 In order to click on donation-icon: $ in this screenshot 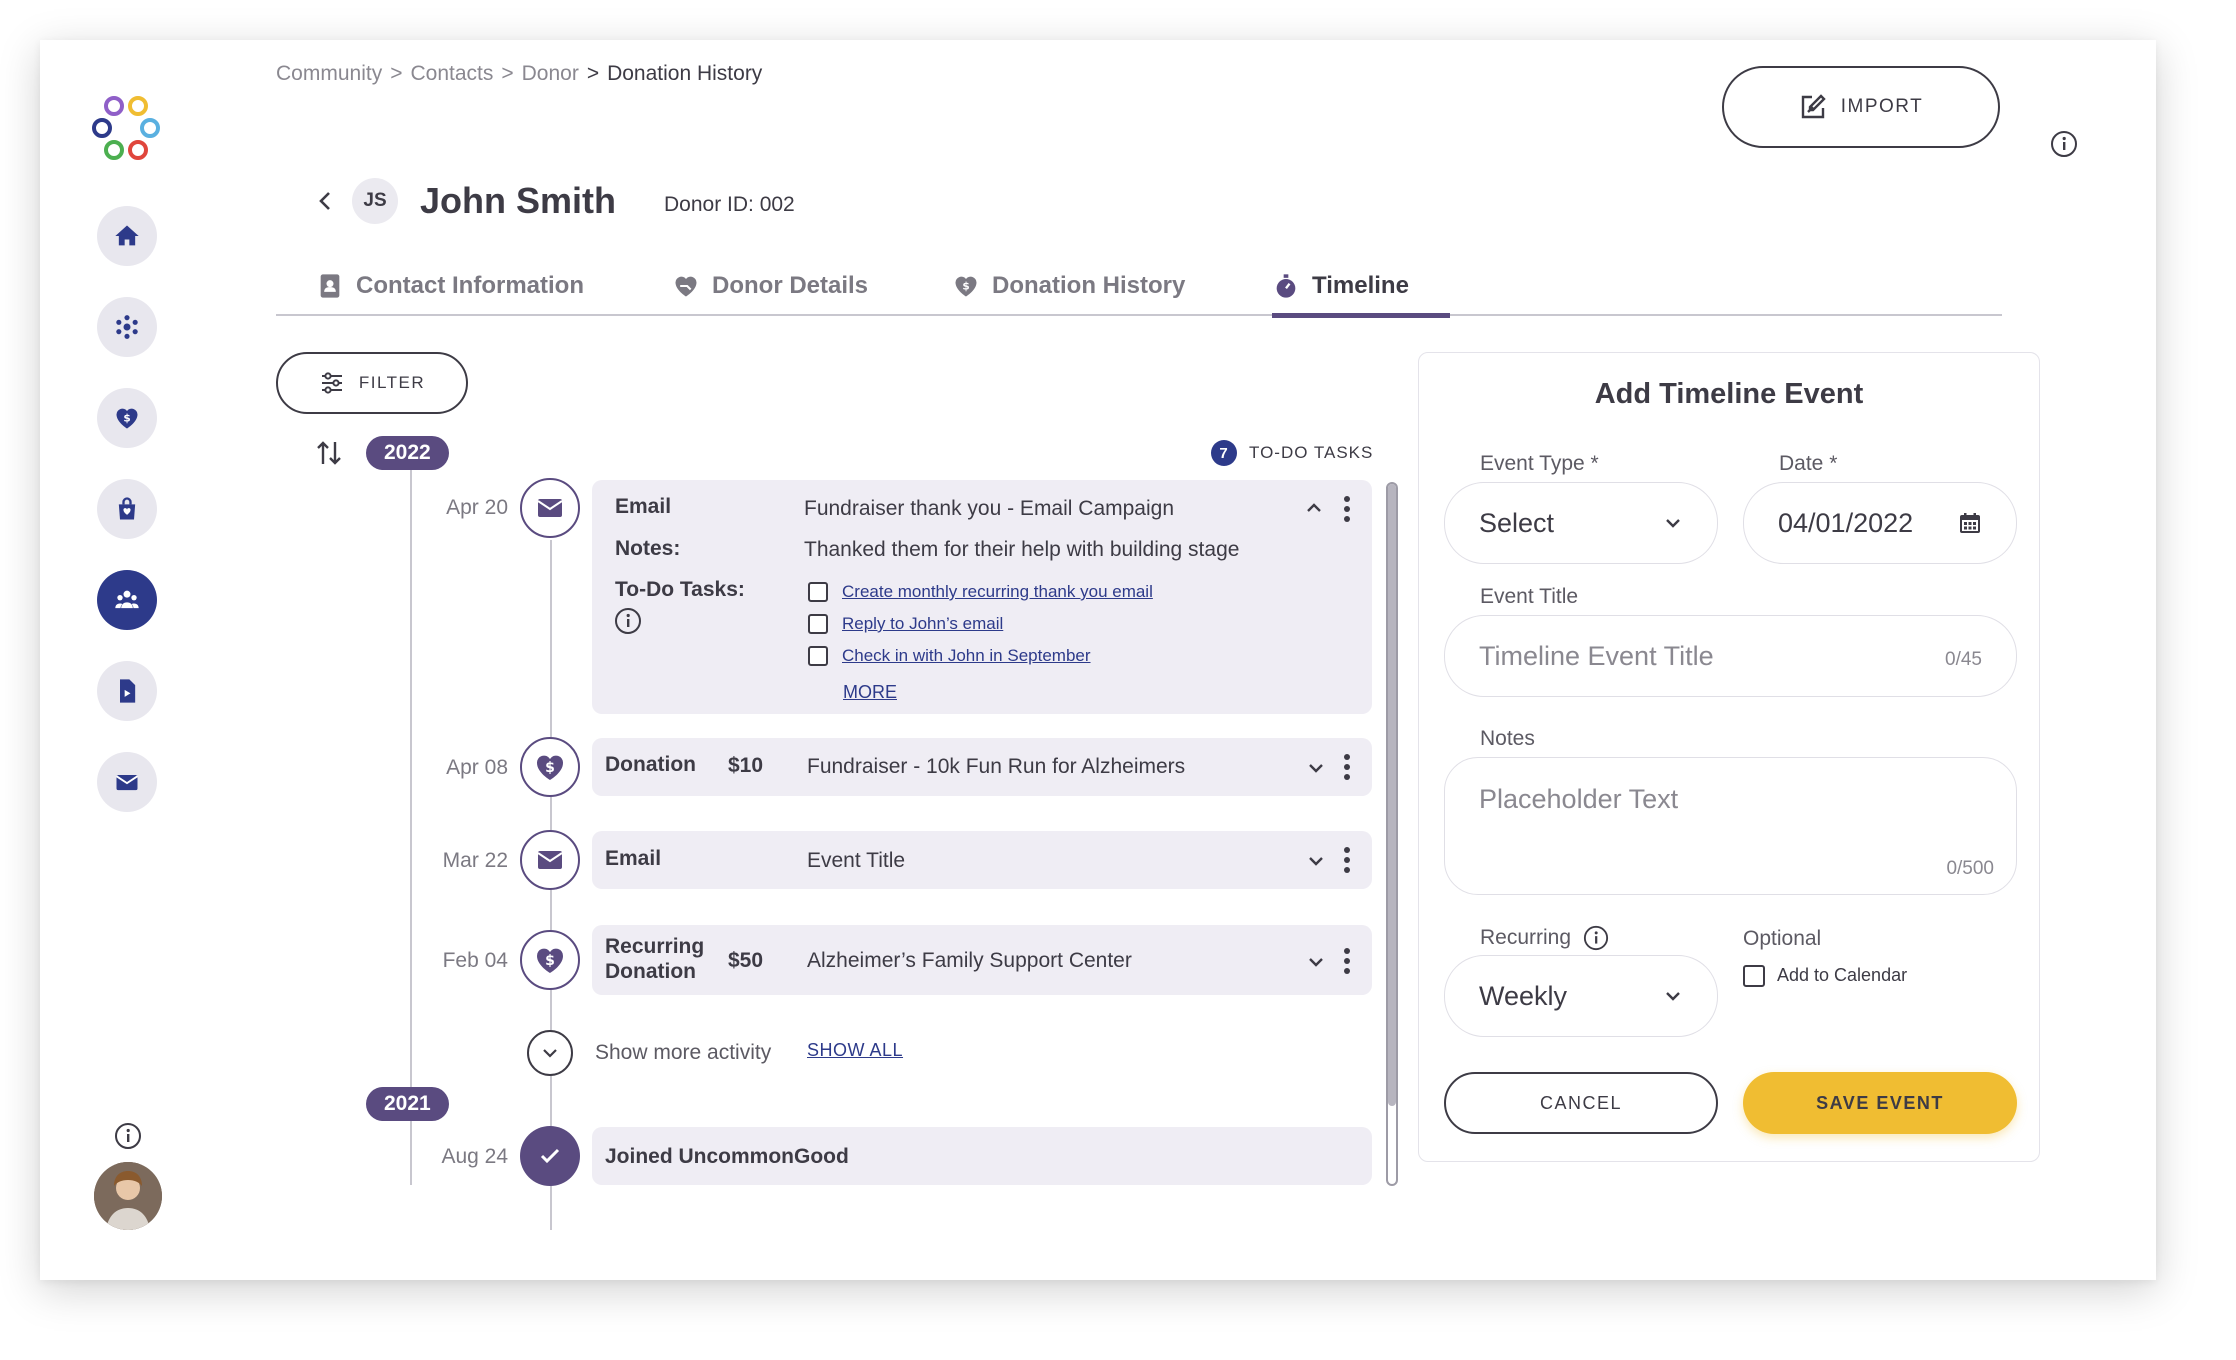, I will do `click(127, 418)`.